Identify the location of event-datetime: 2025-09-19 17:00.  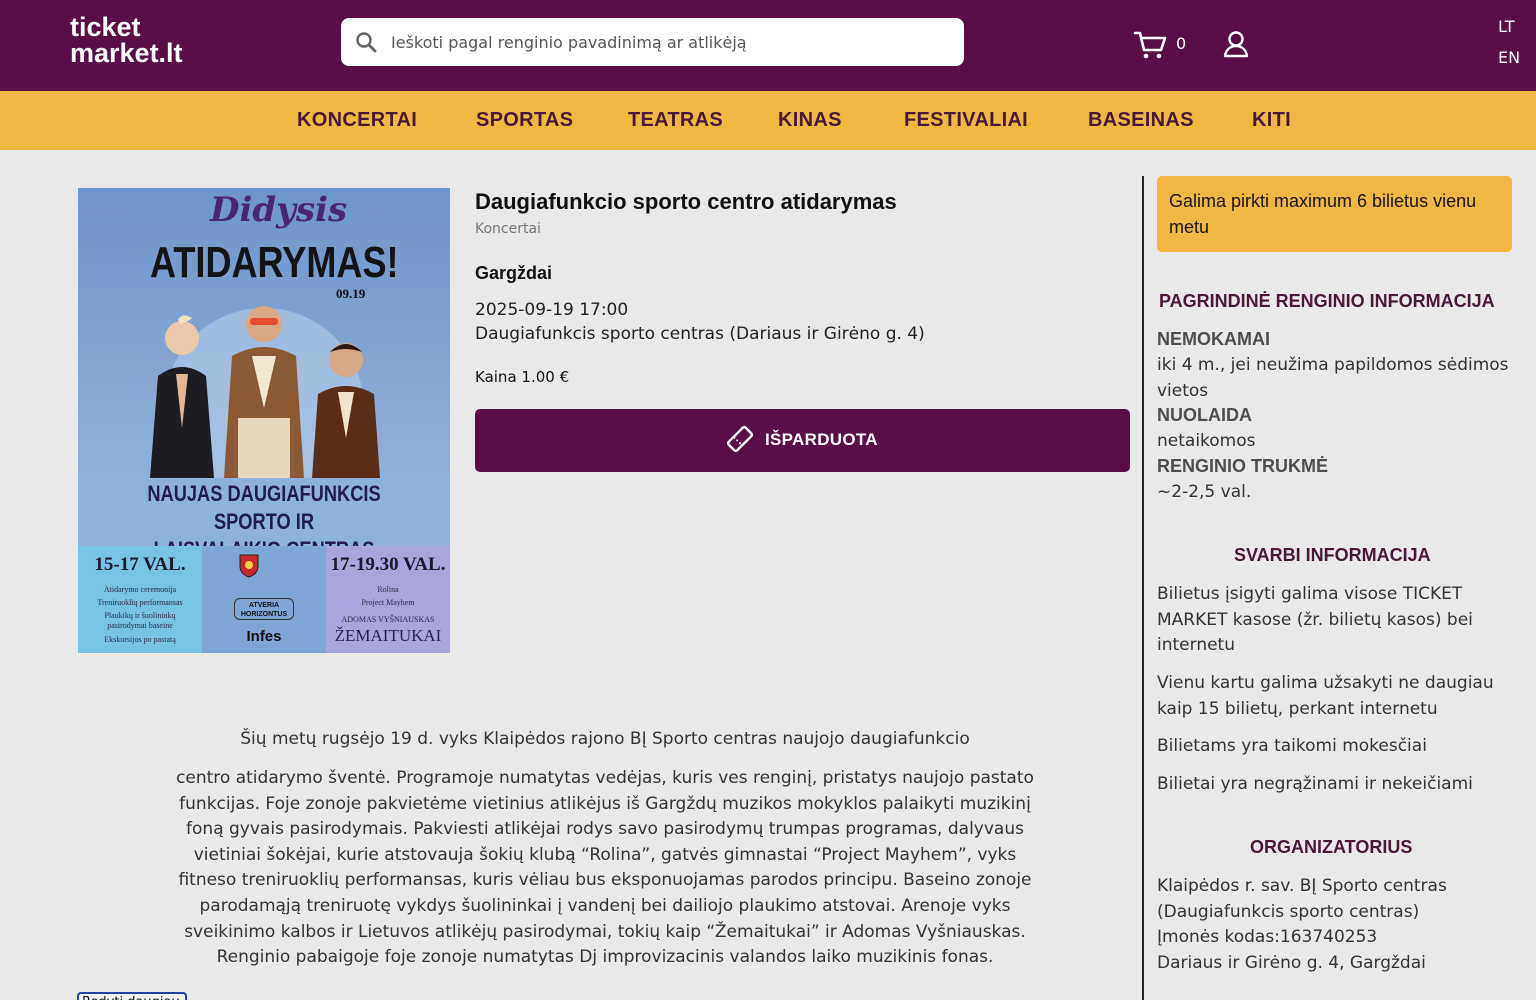
(552, 310).